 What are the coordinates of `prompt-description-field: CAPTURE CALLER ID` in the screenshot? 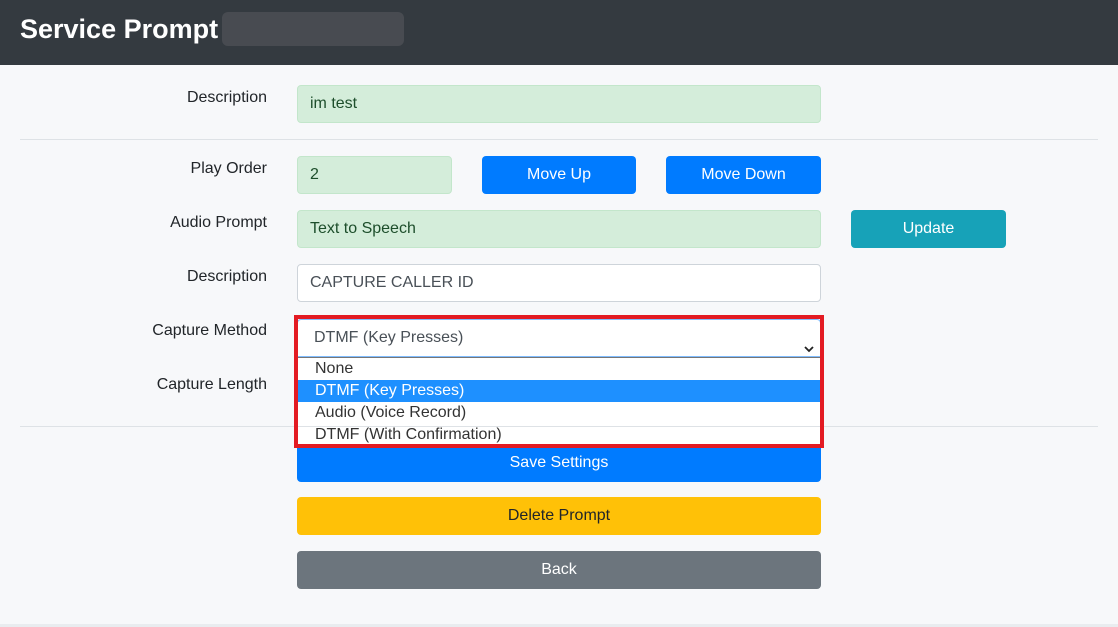 It's located at (559, 283).